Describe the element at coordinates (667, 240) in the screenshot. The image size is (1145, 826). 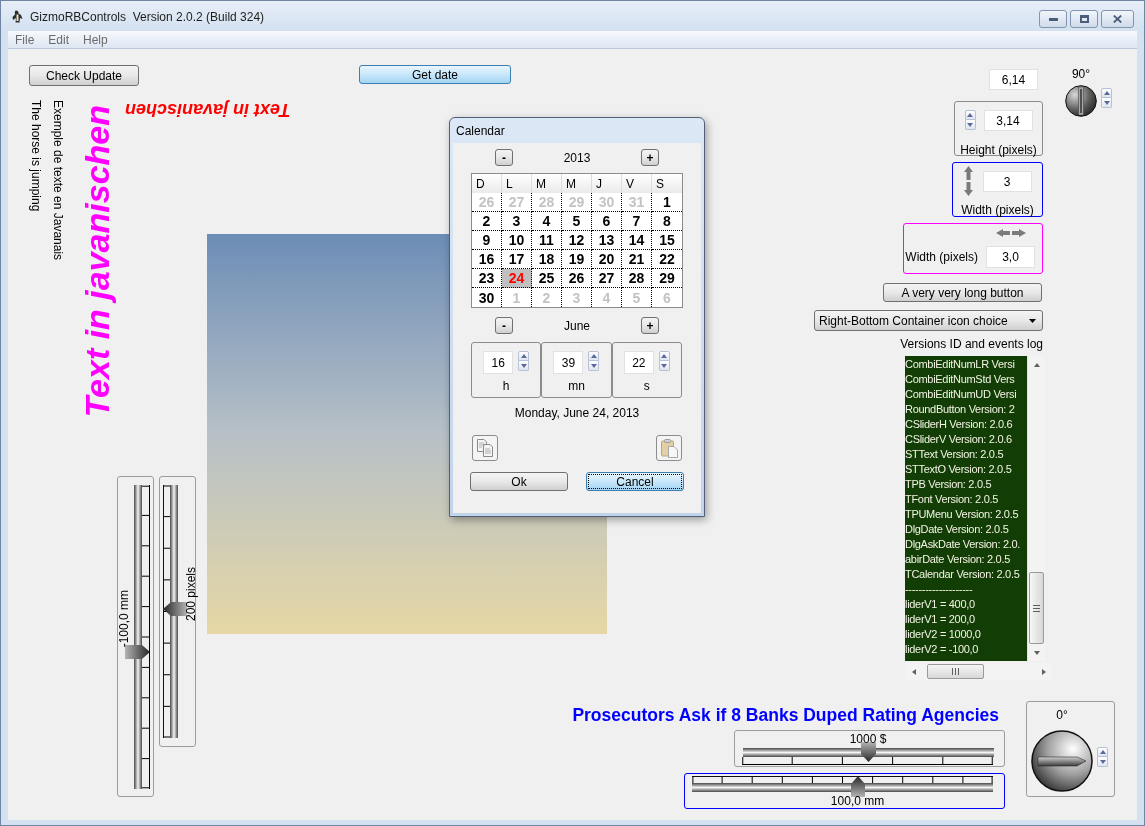
I see `calendar-day: 15` at that location.